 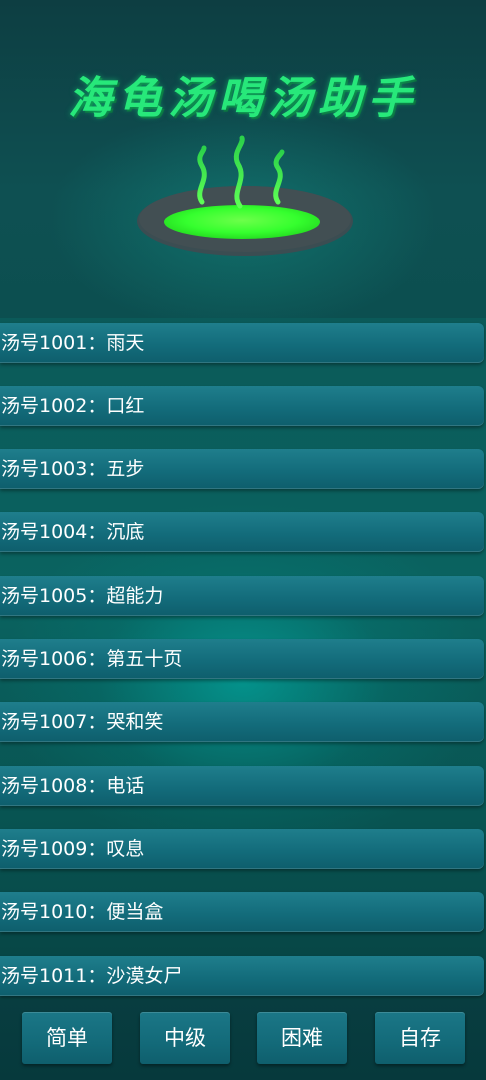 What do you see at coordinates (420, 1038) in the screenshot?
I see `saved-button: 自存` at bounding box center [420, 1038].